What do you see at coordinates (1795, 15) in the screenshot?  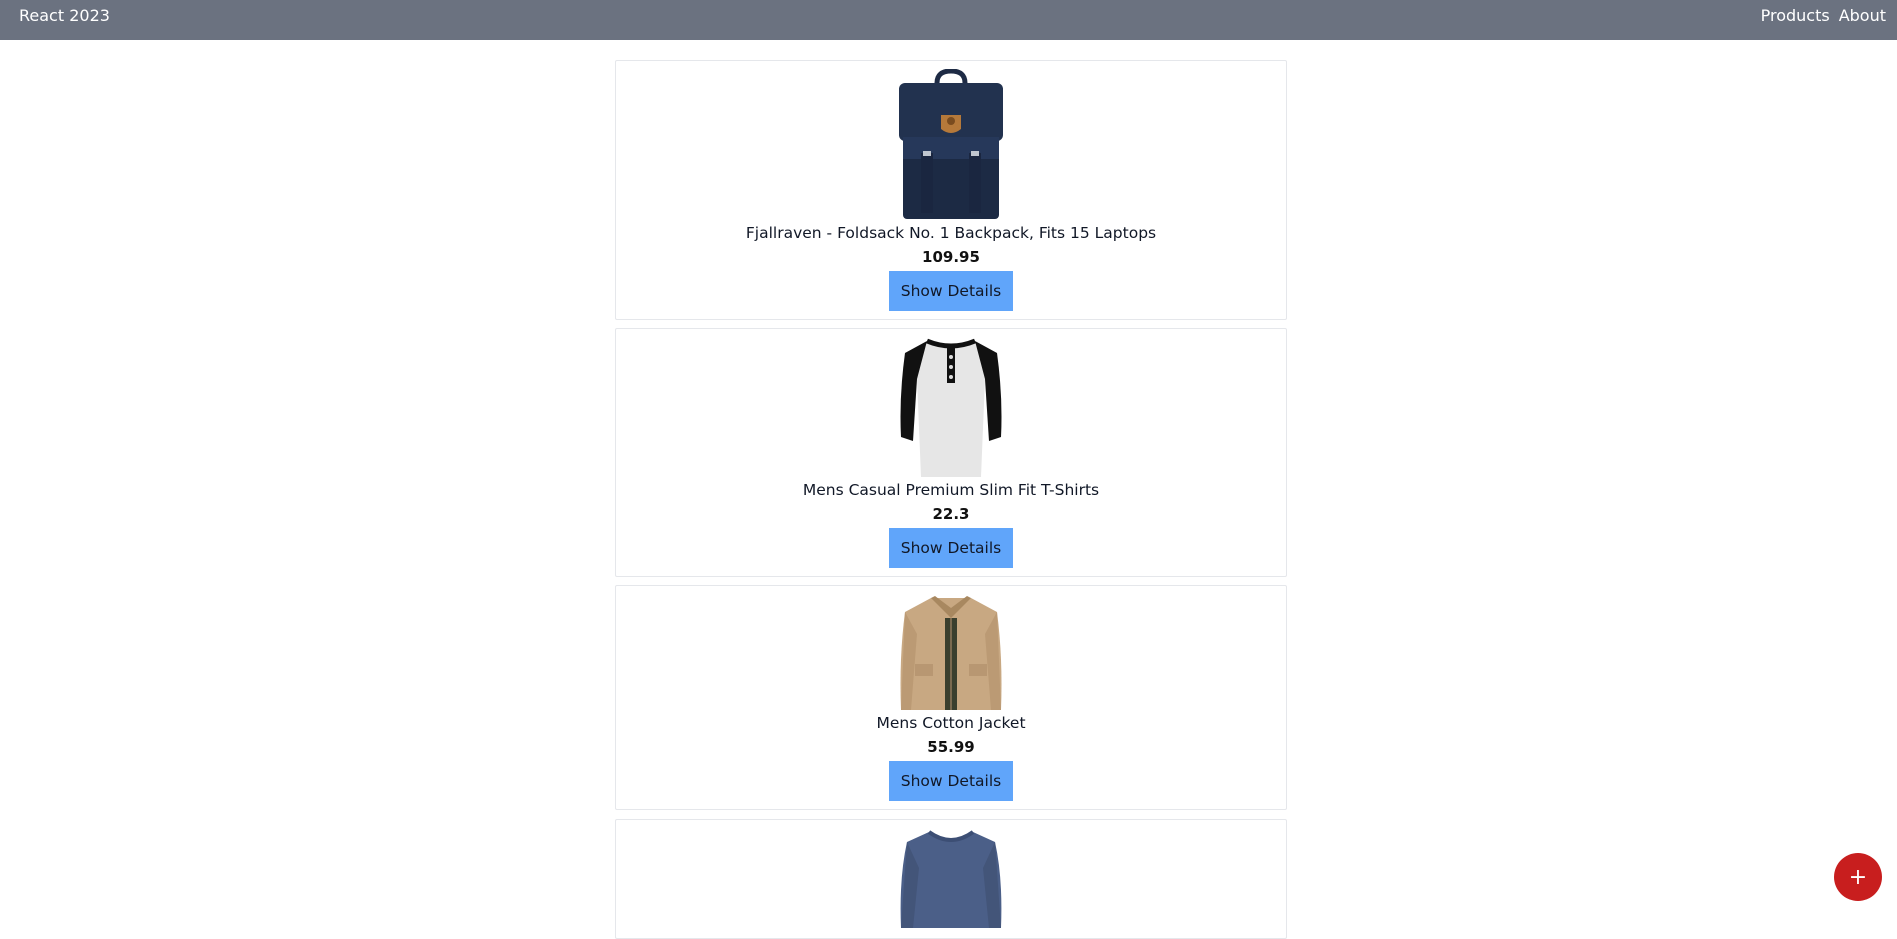 I see `nav-link-products: Products` at bounding box center [1795, 15].